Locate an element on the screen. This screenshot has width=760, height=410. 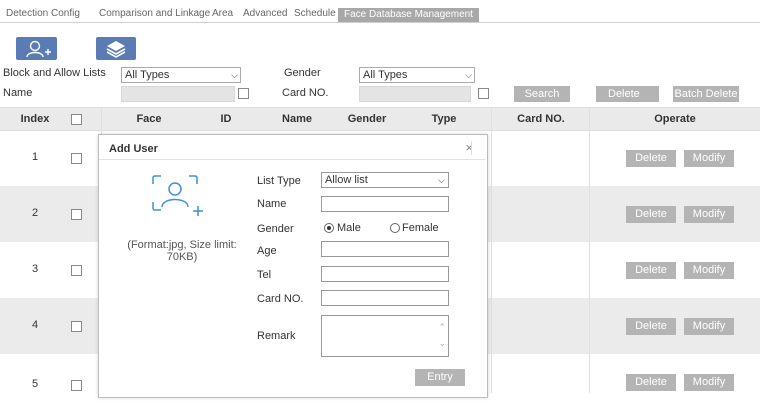
card-filter-input is located at coordinates (415, 94).